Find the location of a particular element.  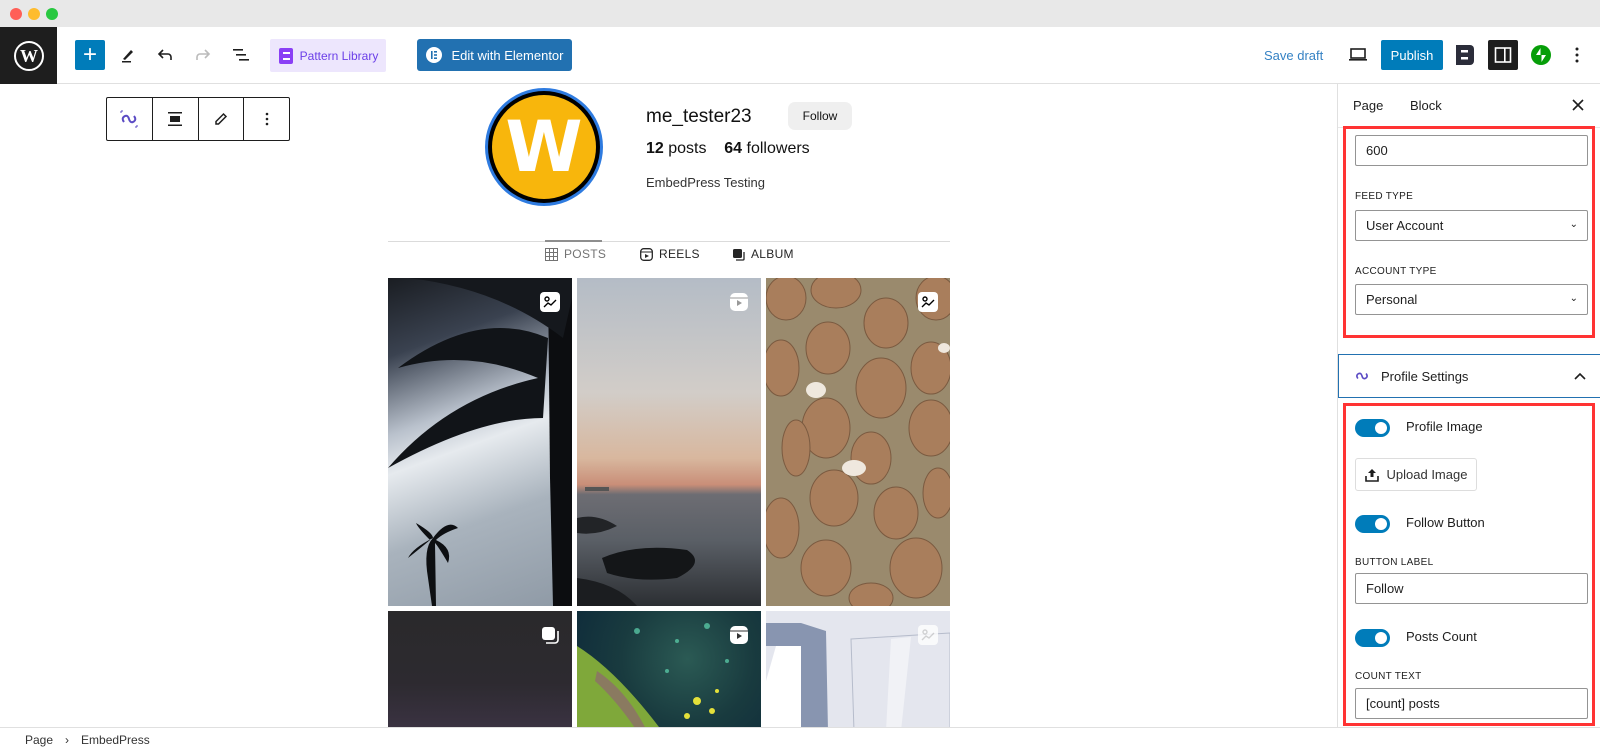

edit-button is located at coordinates (222, 119).